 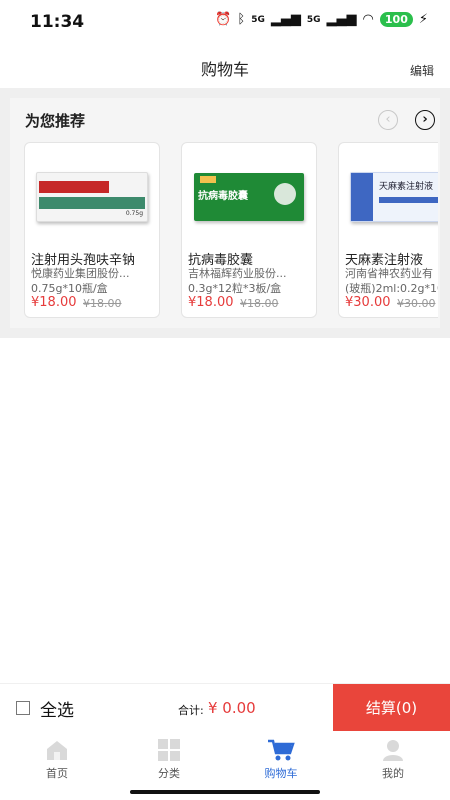 What do you see at coordinates (321, 19) in the screenshot?
I see `status-icons: ⏰ ᛒ 5G ▂▄▆ 5G ▂▄▆ ◠ 100 ⚡` at bounding box center [321, 19].